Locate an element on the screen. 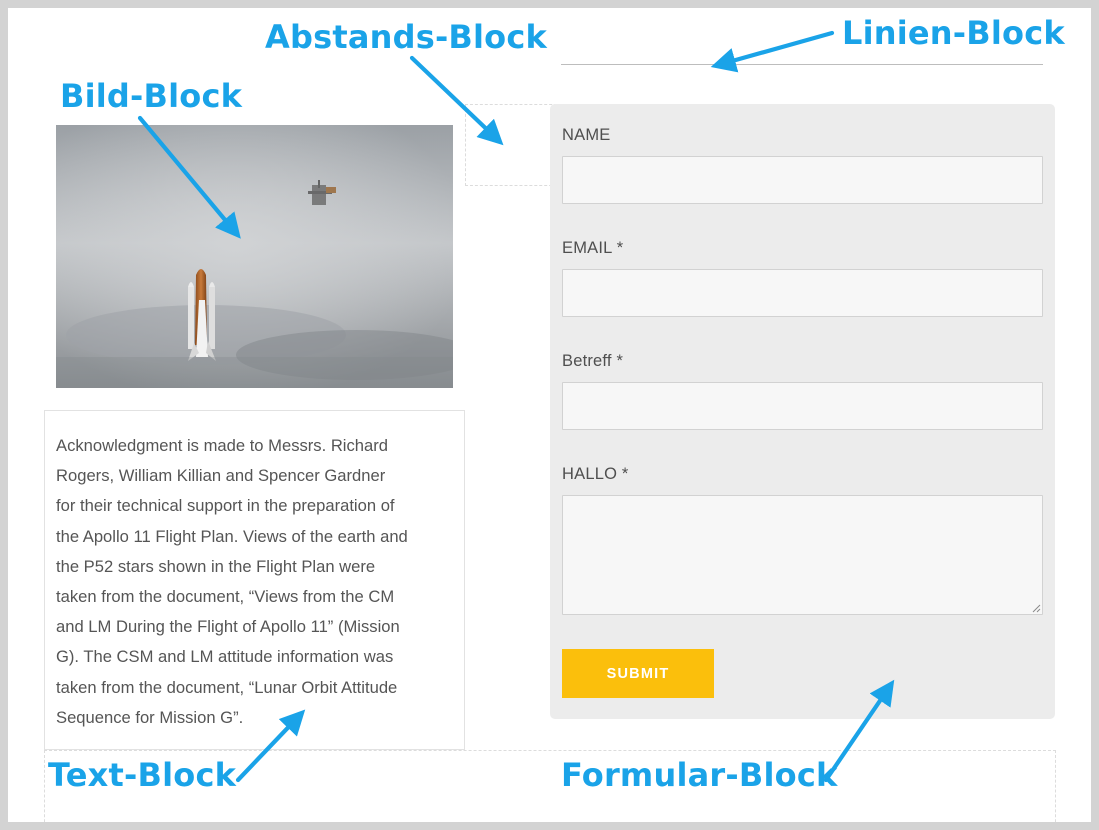  arrow-bild-icon is located at coordinates (189, 177).